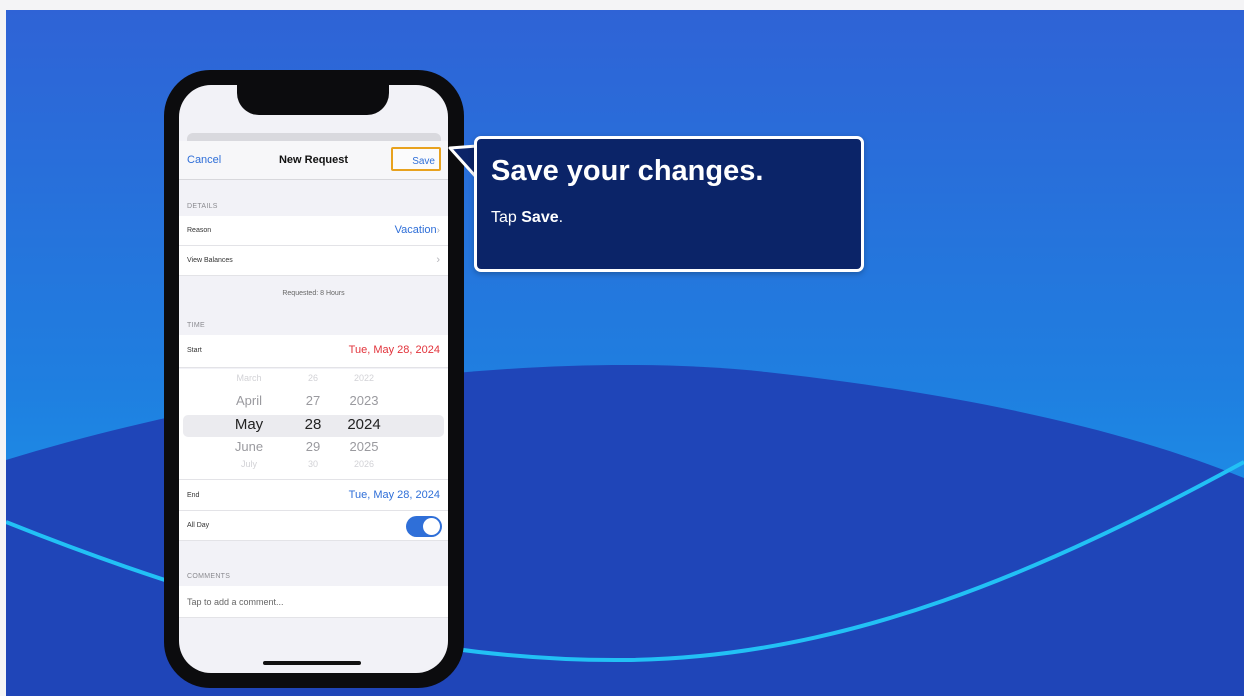 This screenshot has height=696, width=1244. I want to click on view-balances-label: View Balances, so click(210, 260).